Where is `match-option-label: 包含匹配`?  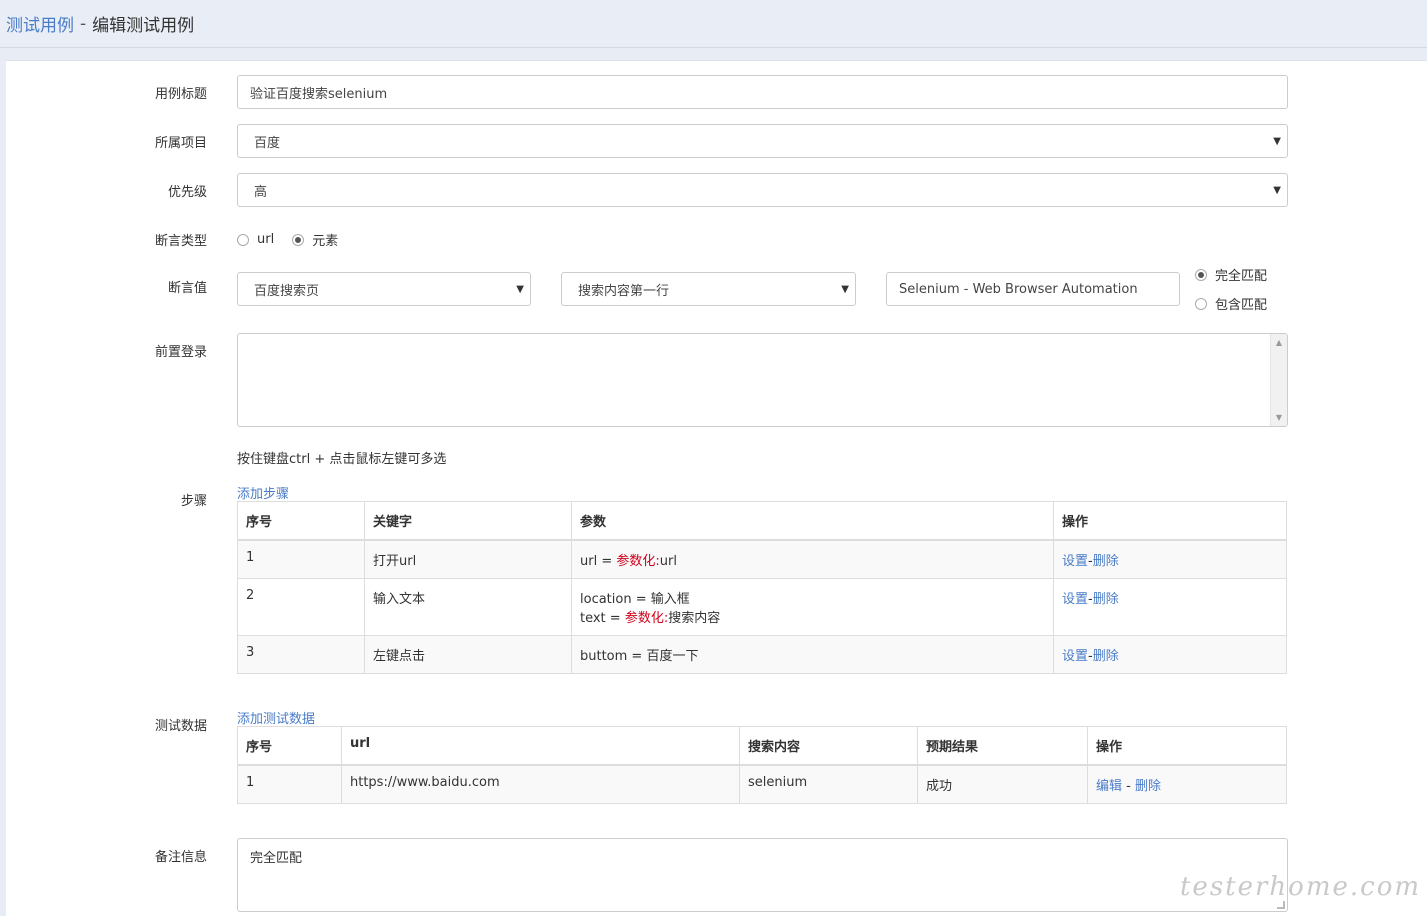
match-option-label: 包含匹配 is located at coordinates (1241, 305).